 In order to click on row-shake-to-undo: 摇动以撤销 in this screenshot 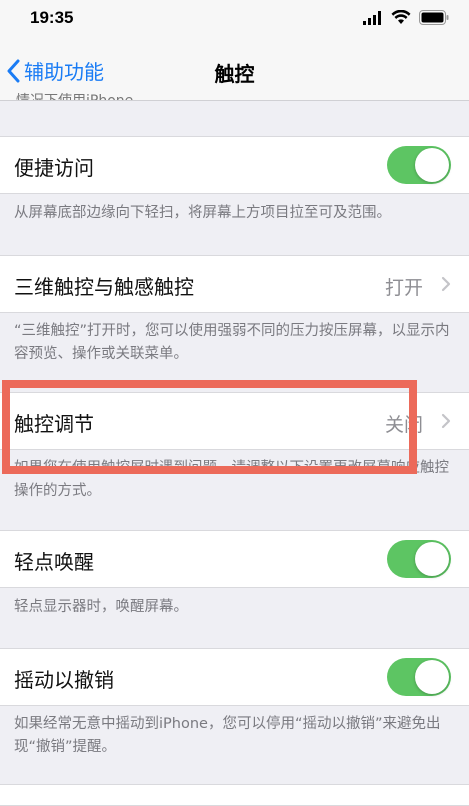, I will do `click(234, 677)`.